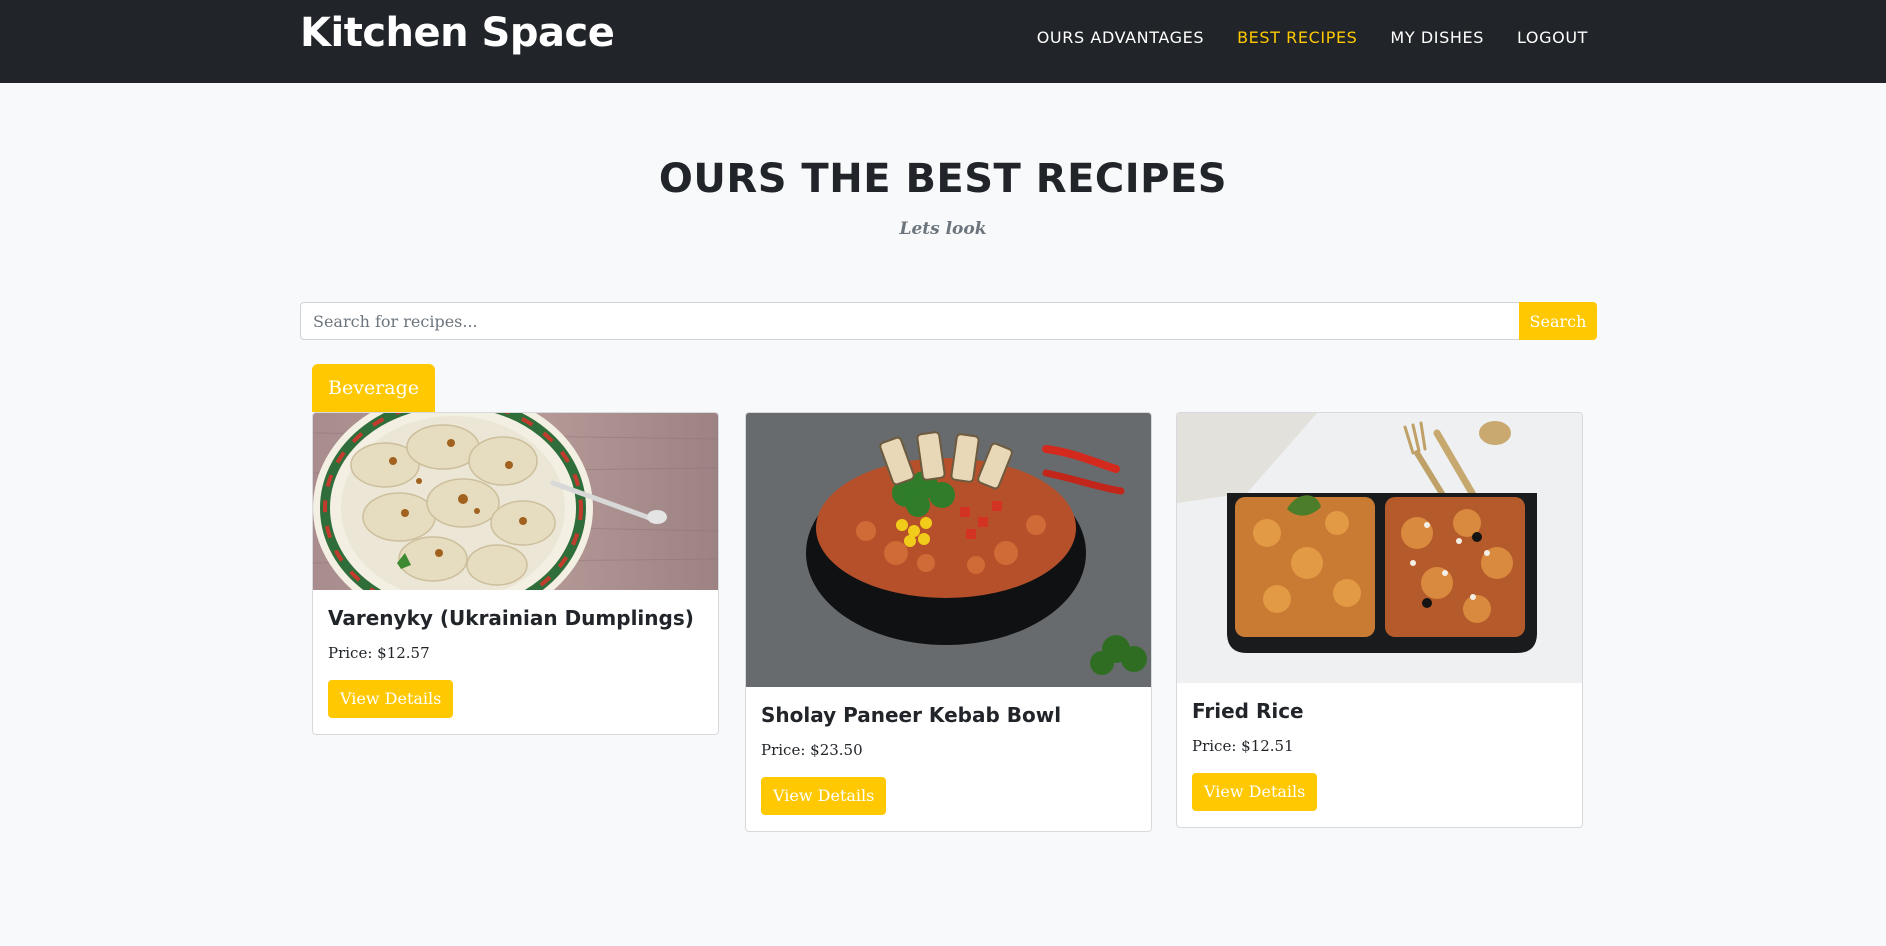 The height and width of the screenshot is (946, 1886). I want to click on nav-link-my-dishes: MY DISHES, so click(1437, 37).